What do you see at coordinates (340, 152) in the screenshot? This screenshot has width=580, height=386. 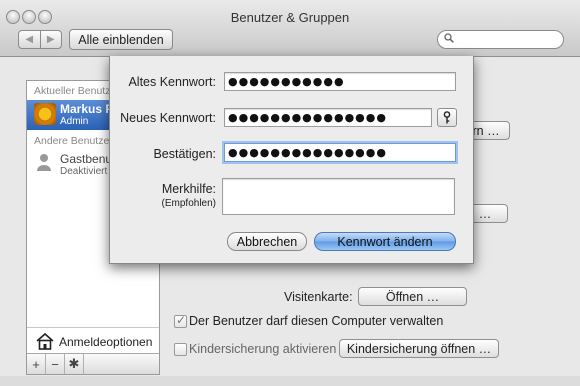 I see `confirm-password-field: ●●●●●●●●●●●●●●●` at bounding box center [340, 152].